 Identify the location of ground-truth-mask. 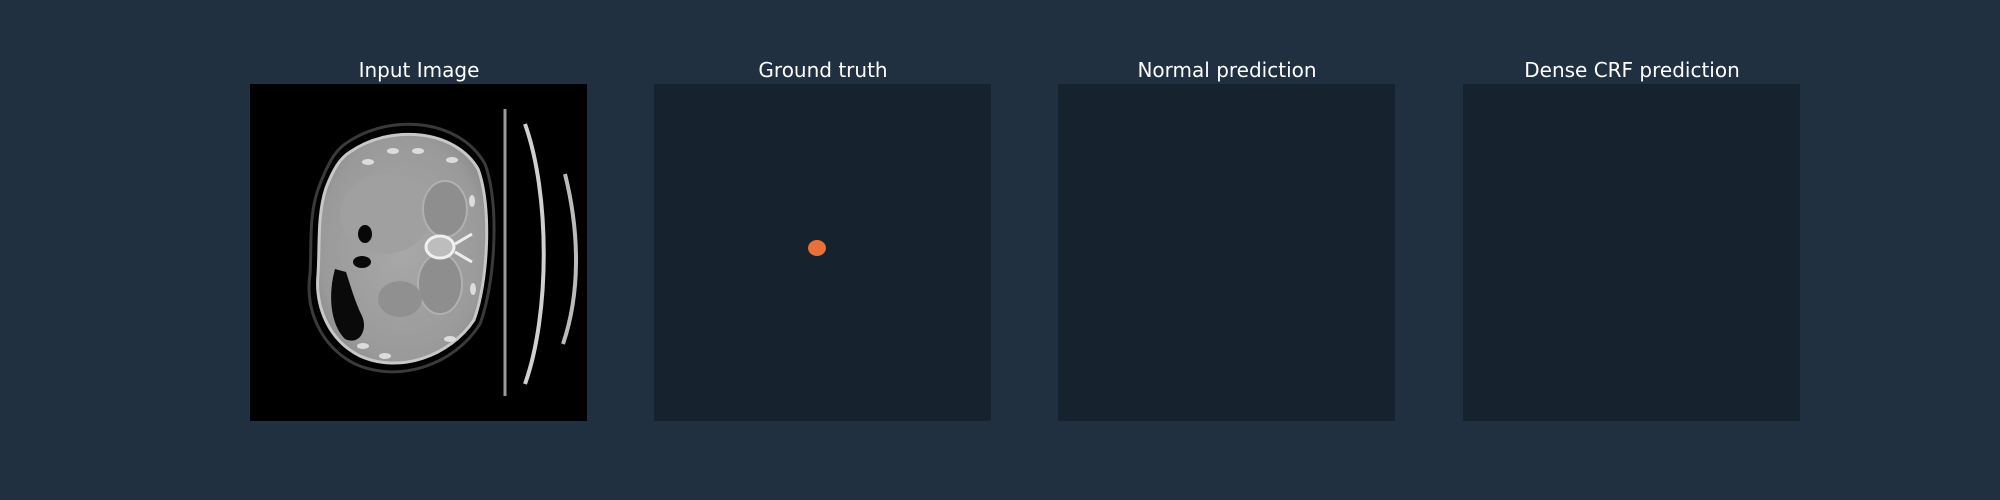
(822, 252).